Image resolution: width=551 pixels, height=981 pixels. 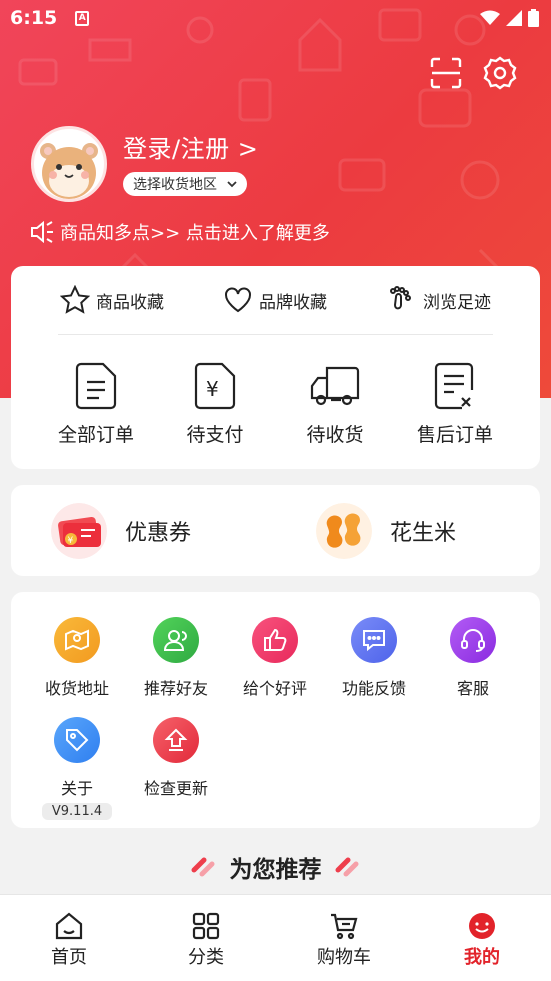 I want to click on notification-icon: A, so click(x=82, y=18).